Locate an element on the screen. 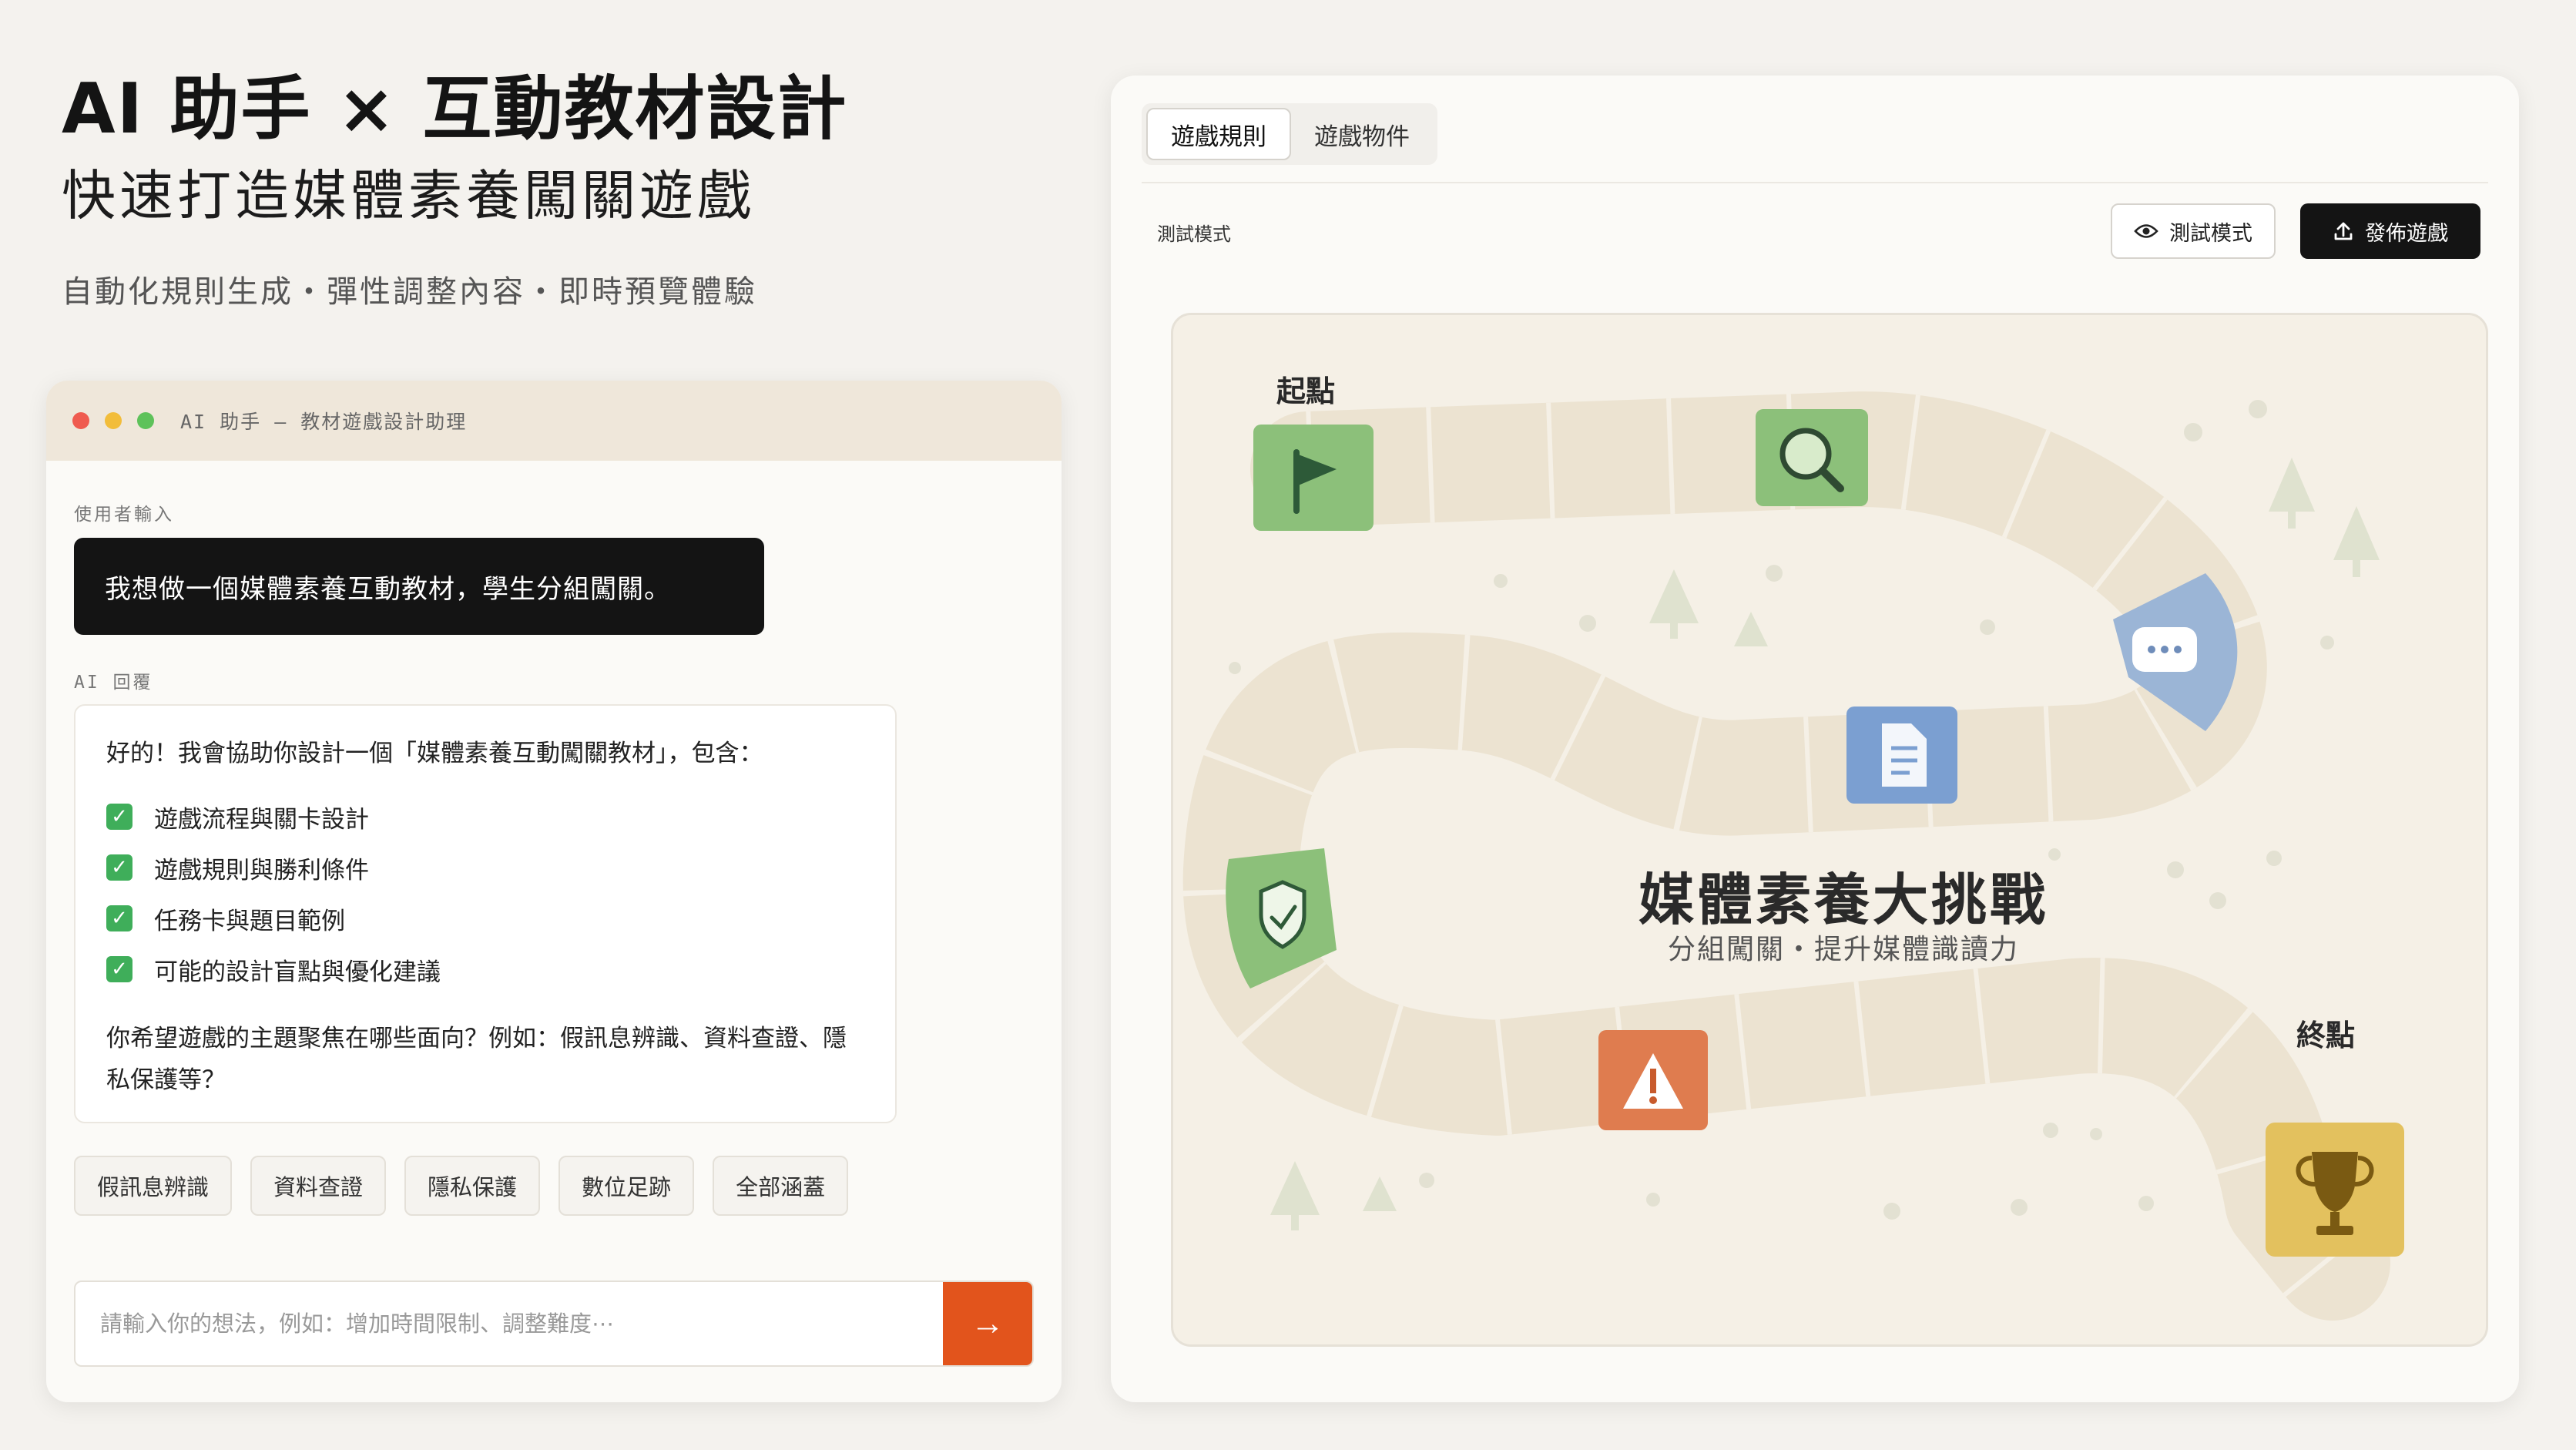 The width and height of the screenshot is (2576, 1450). send-button: → is located at coordinates (987, 1323).